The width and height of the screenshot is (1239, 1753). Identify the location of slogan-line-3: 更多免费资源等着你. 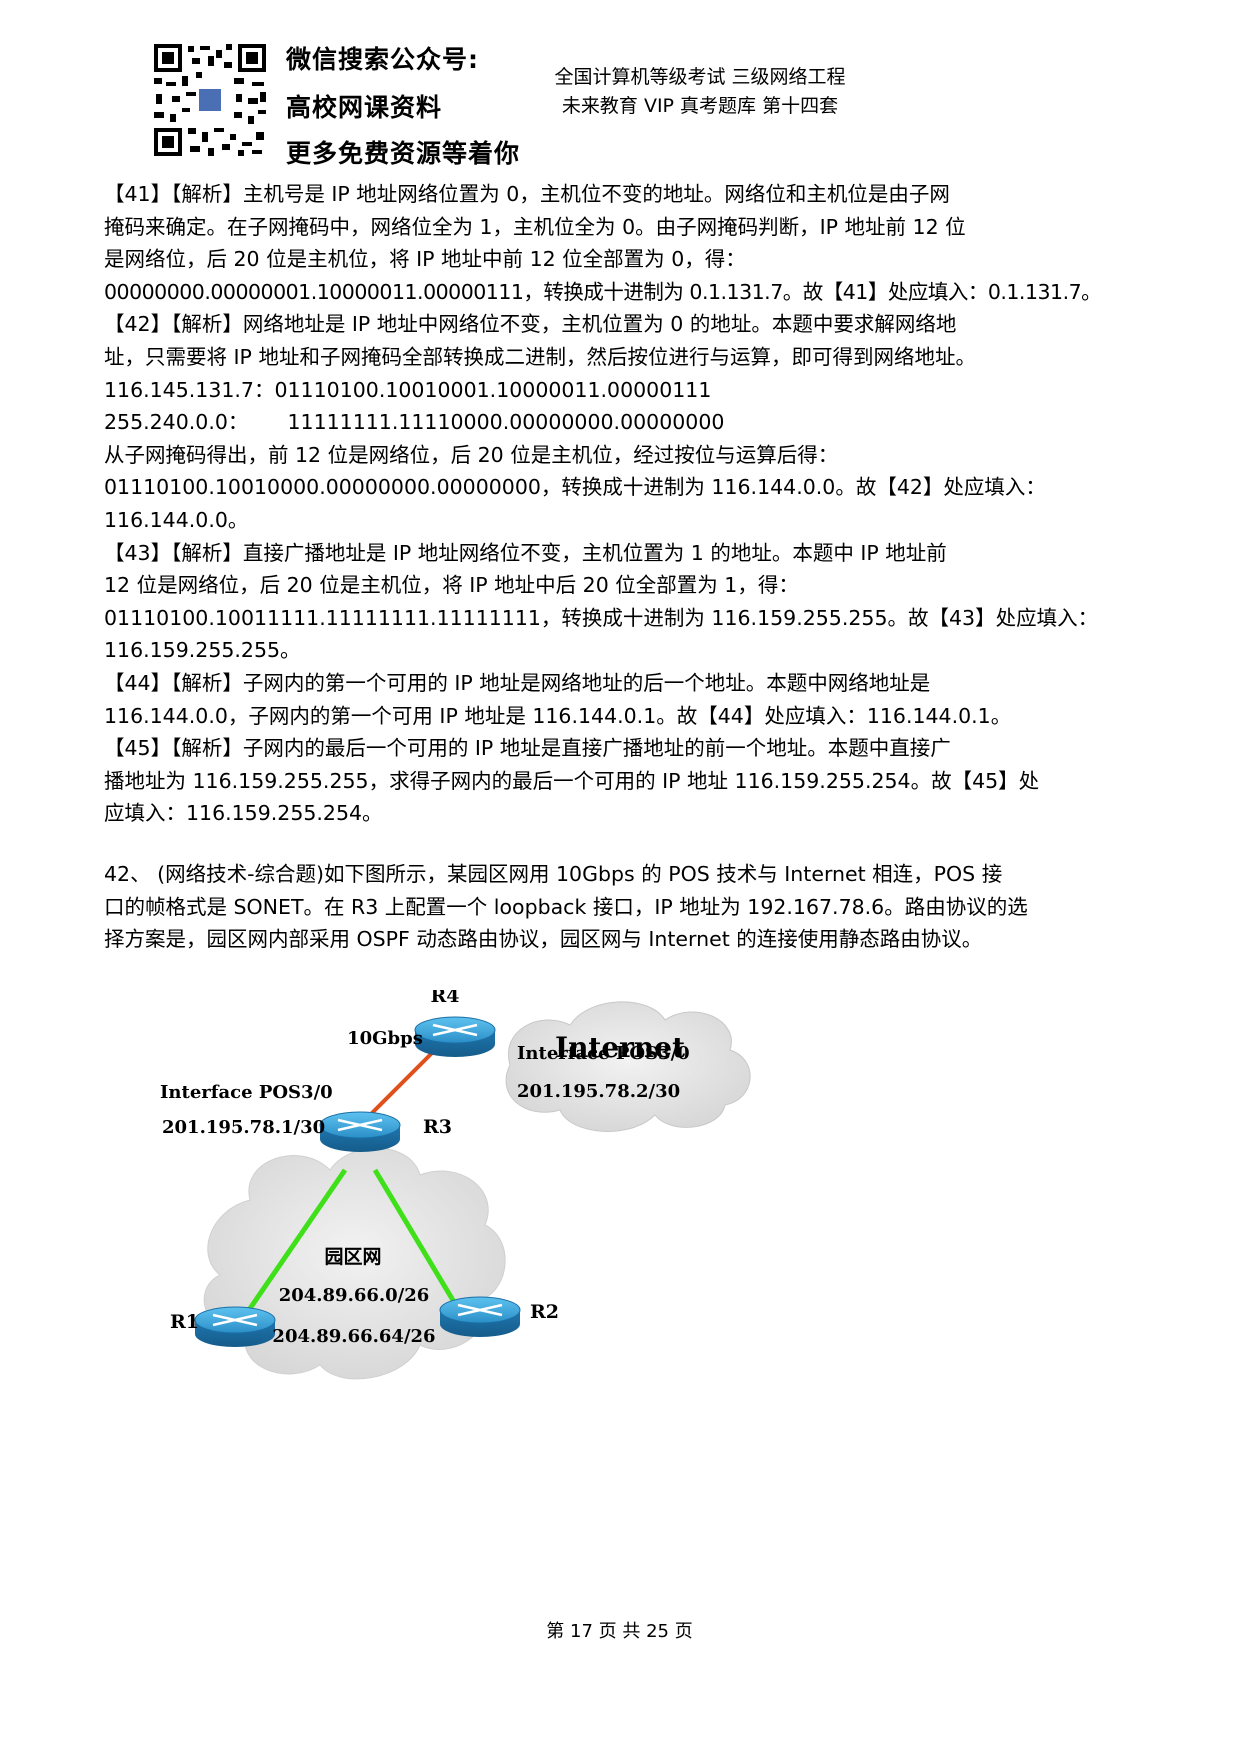
(403, 153).